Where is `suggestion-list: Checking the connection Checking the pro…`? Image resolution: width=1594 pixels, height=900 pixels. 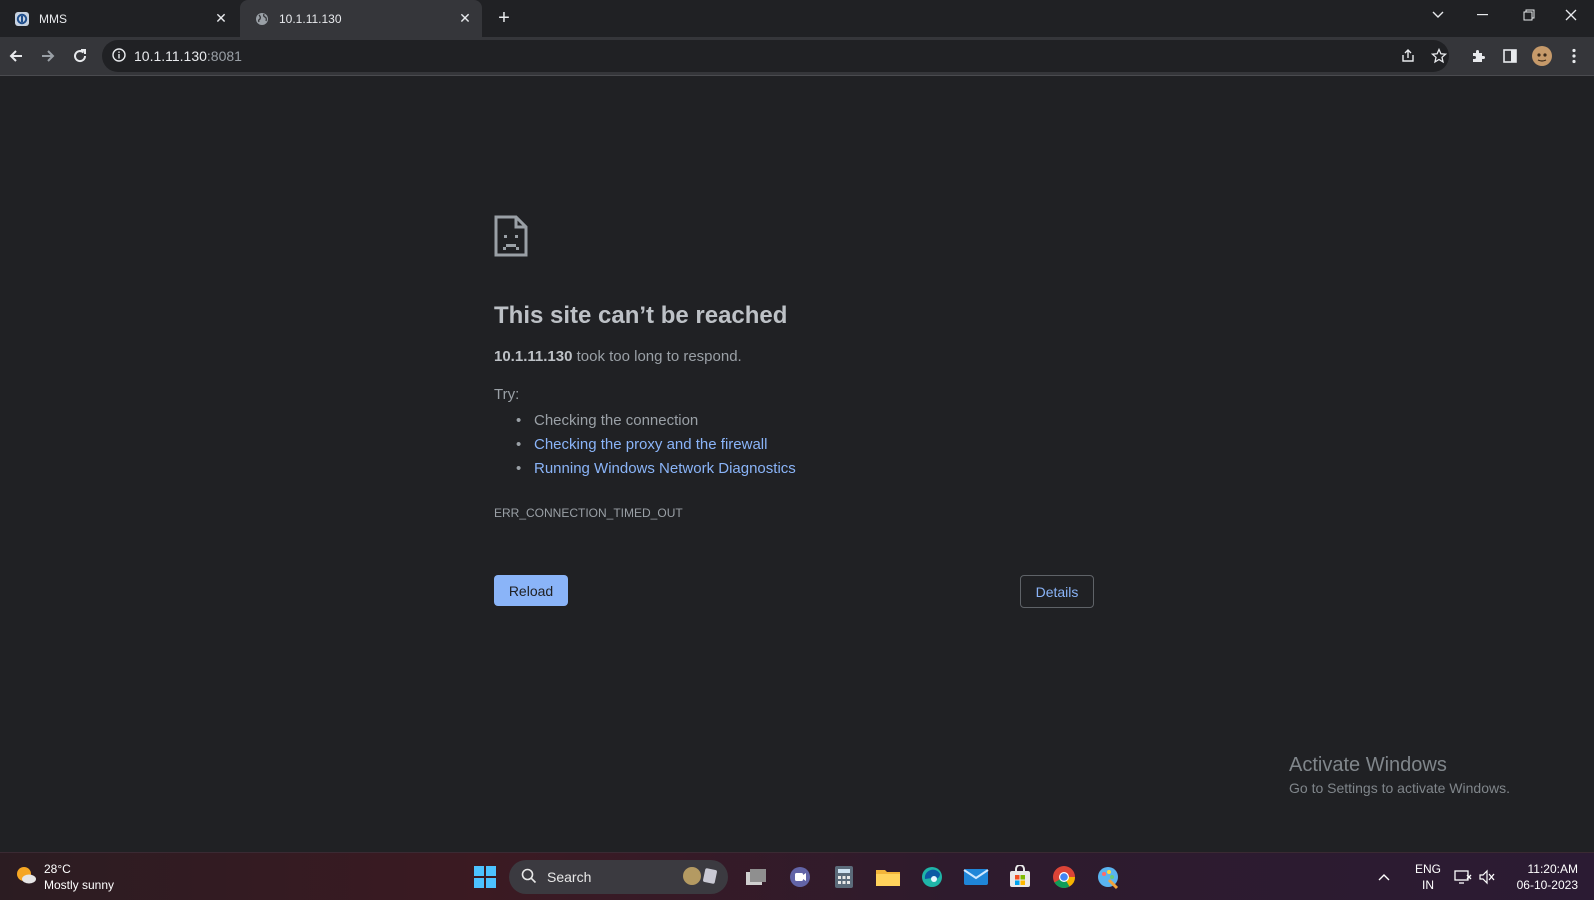
suggestion-list: Checking the connection Checking the pro… is located at coordinates (655, 445).